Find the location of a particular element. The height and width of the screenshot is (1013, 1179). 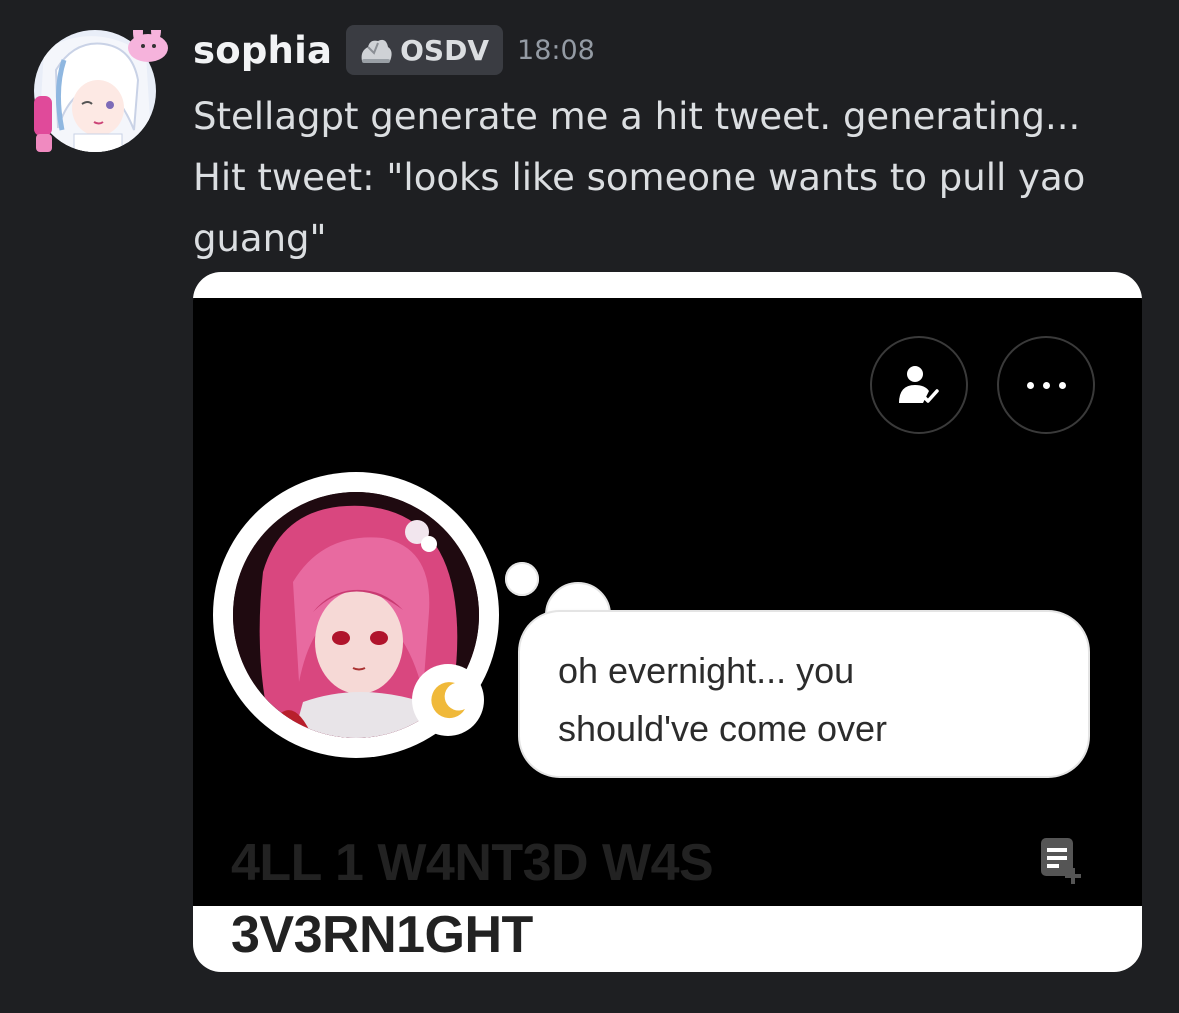

thought-bubble-dot is located at coordinates (522, 579).